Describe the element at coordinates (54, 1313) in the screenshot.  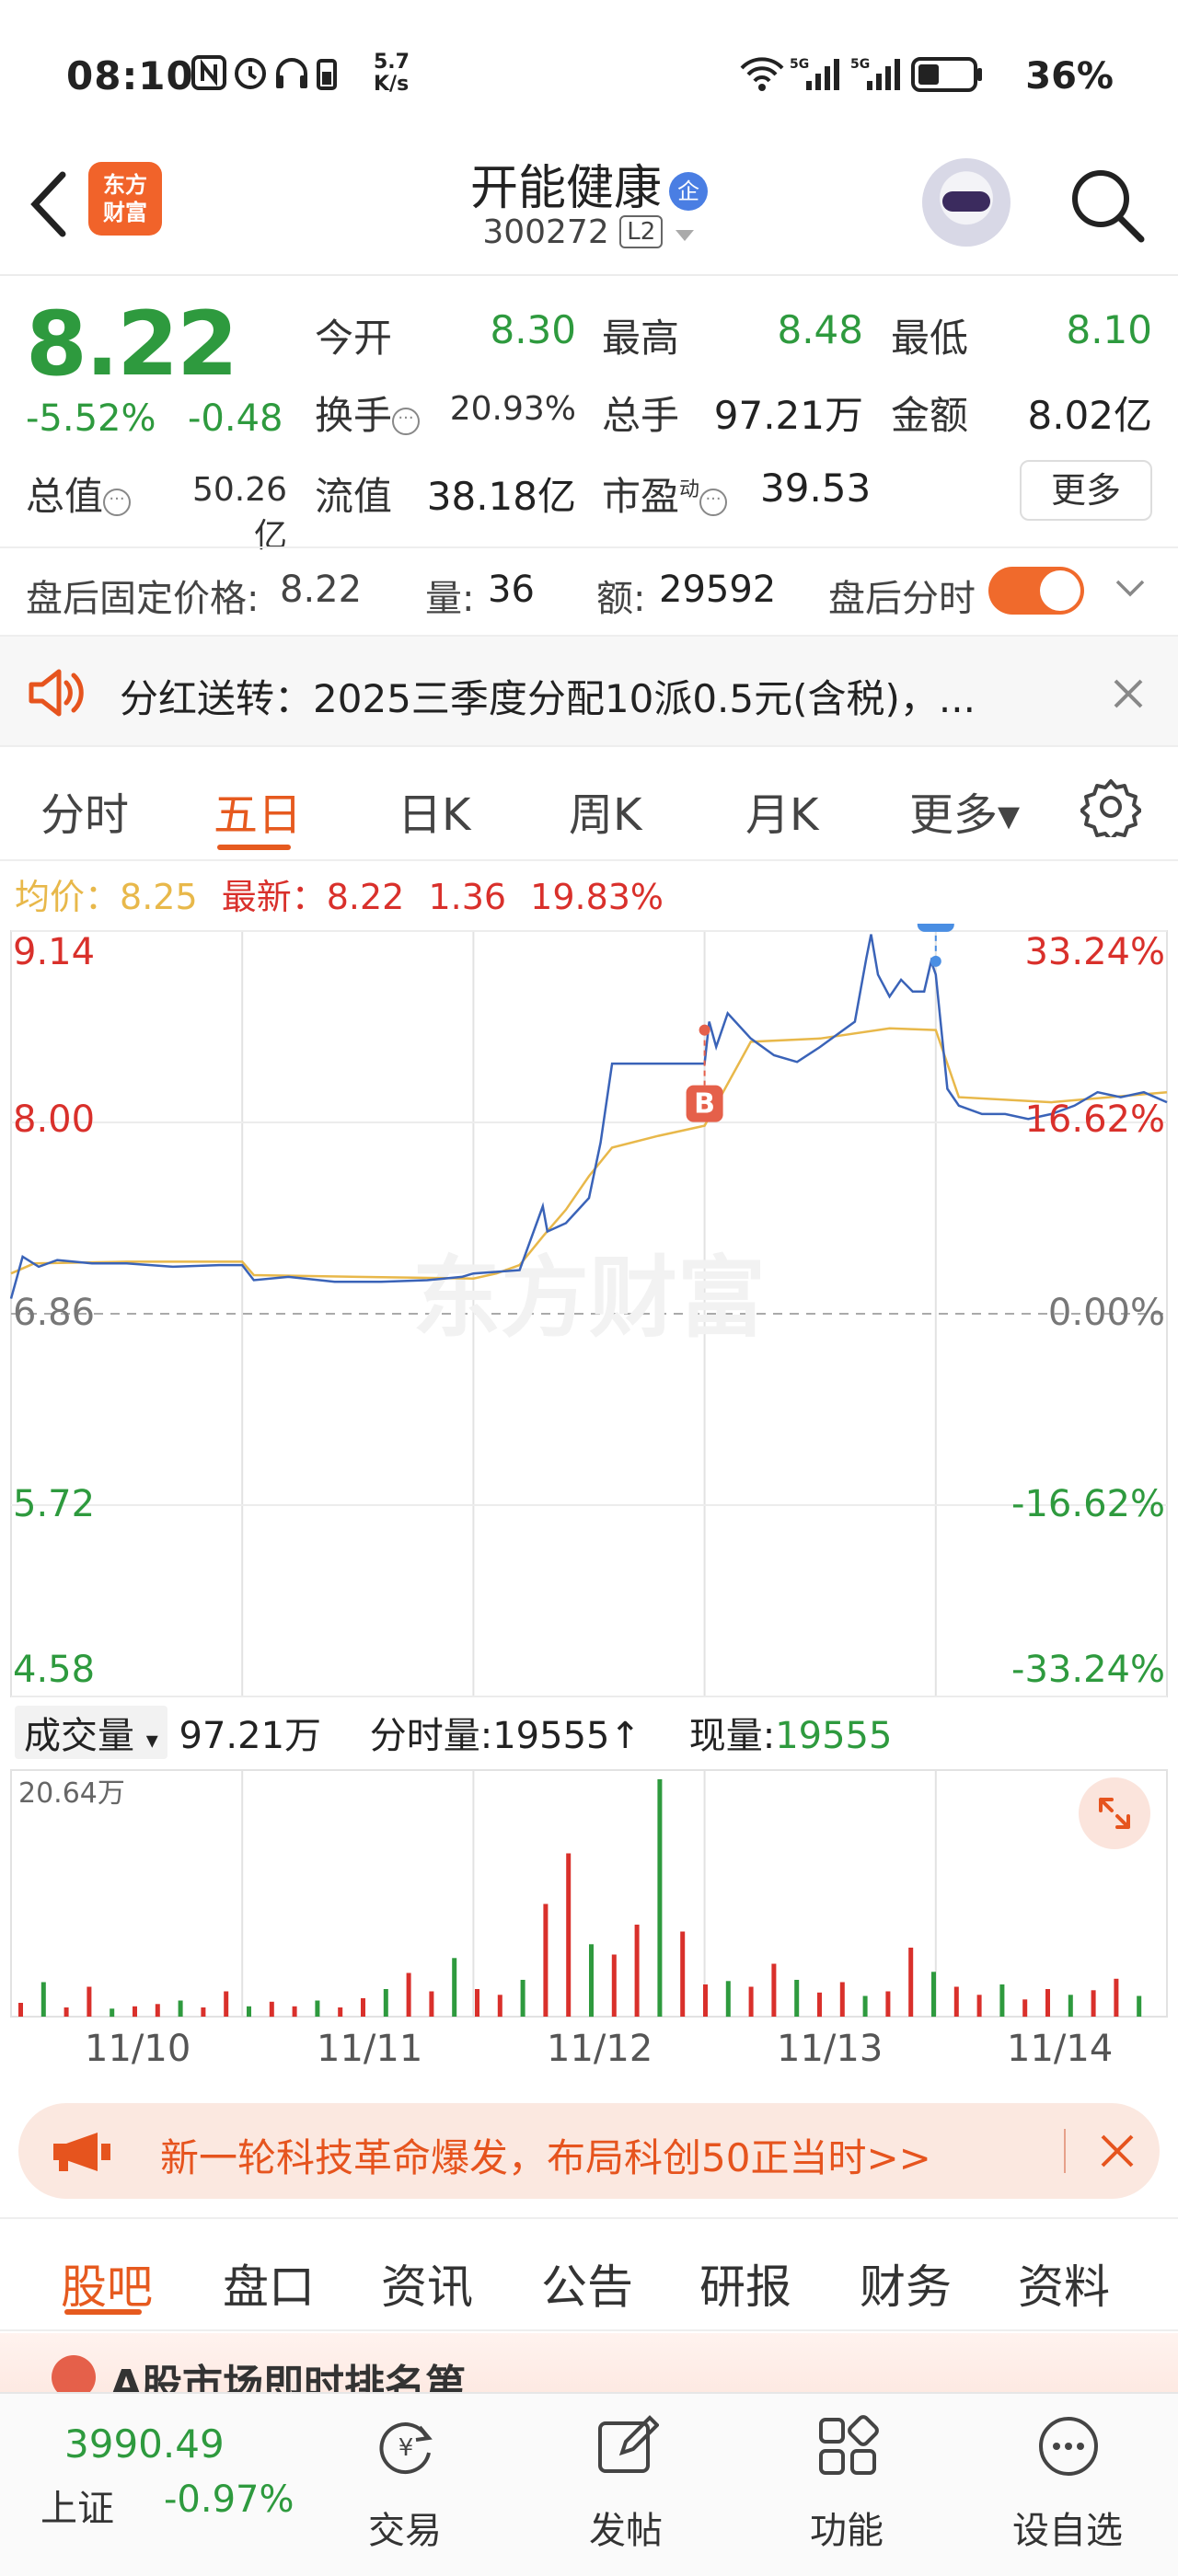
I see `y-tick-left-2: 6.86` at that location.